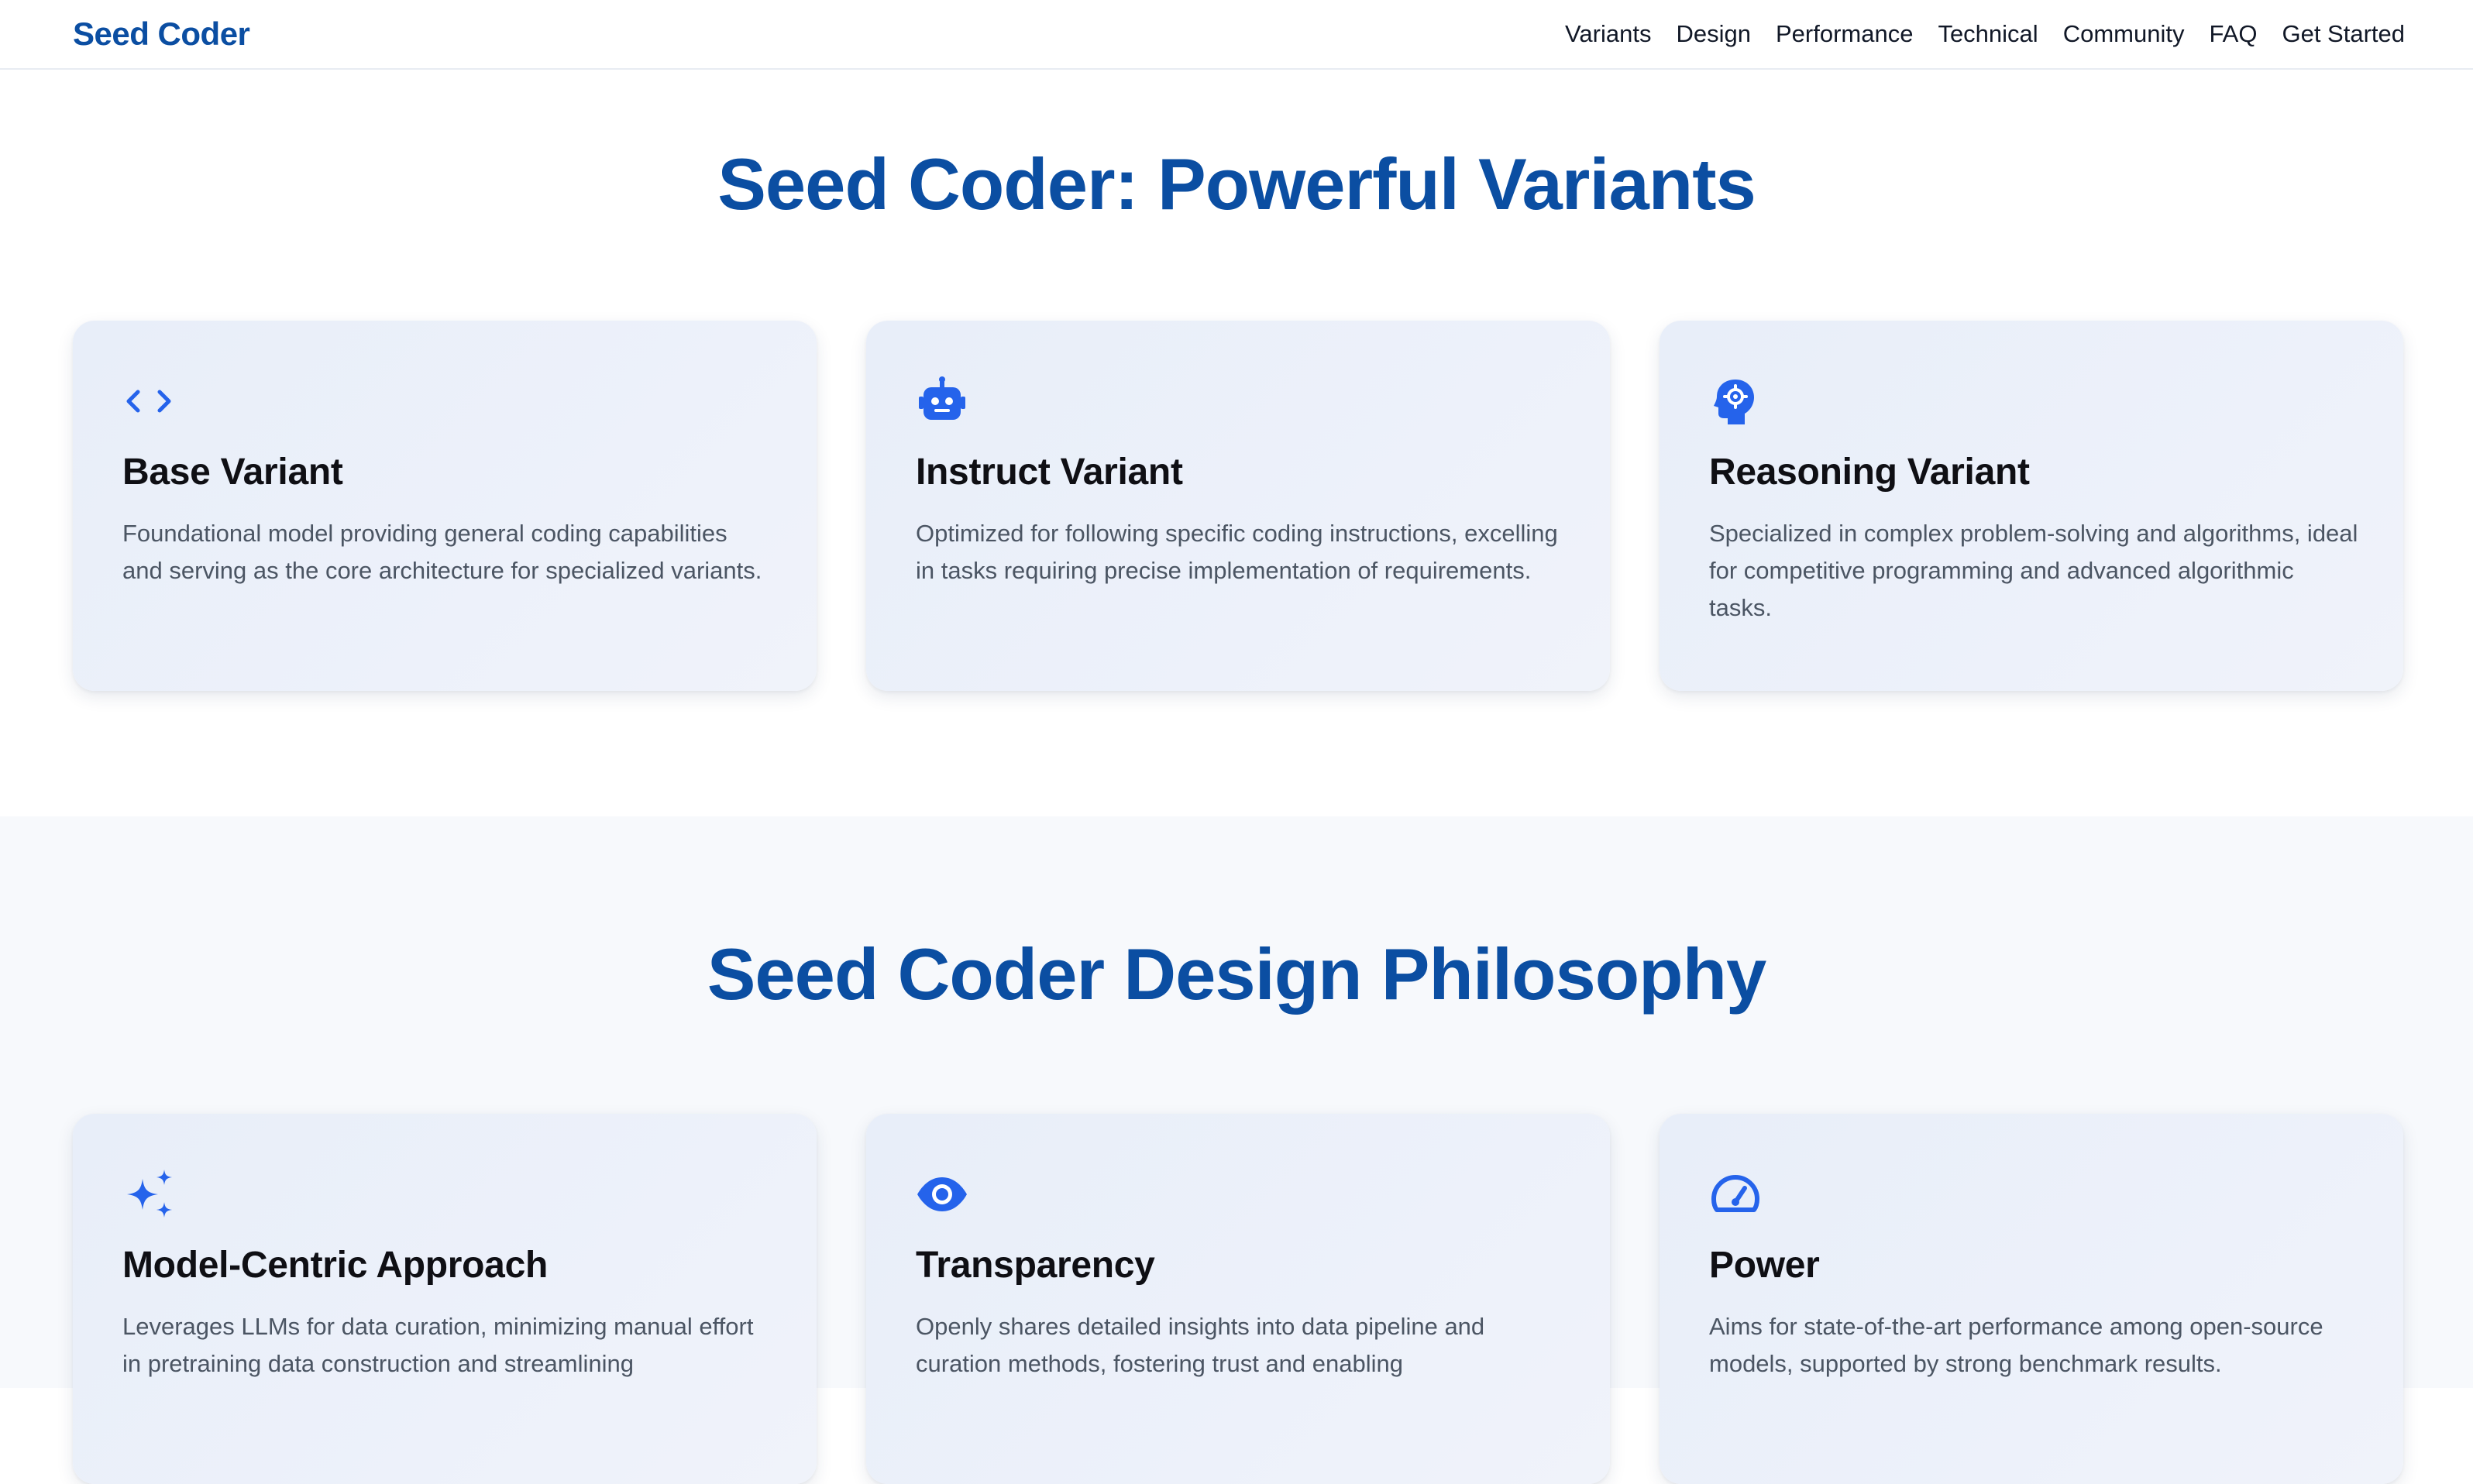 This screenshot has height=1484, width=2473. Describe the element at coordinates (1736, 401) in the screenshot. I see `brain-gear-icon` at that location.